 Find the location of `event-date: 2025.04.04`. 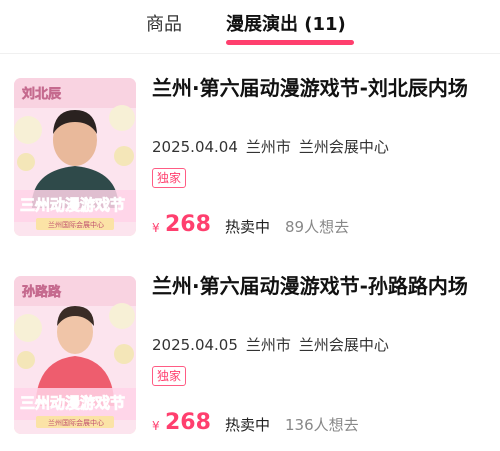

event-date: 2025.04.04 is located at coordinates (195, 147).